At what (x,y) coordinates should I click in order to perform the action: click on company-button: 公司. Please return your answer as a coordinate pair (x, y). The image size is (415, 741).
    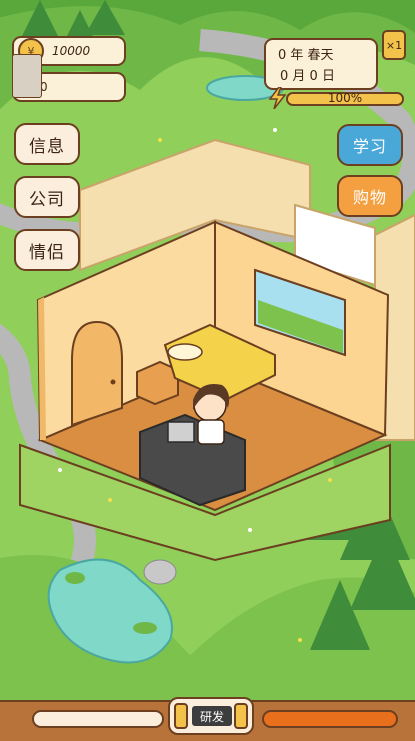
    Looking at the image, I should click on (47, 197).